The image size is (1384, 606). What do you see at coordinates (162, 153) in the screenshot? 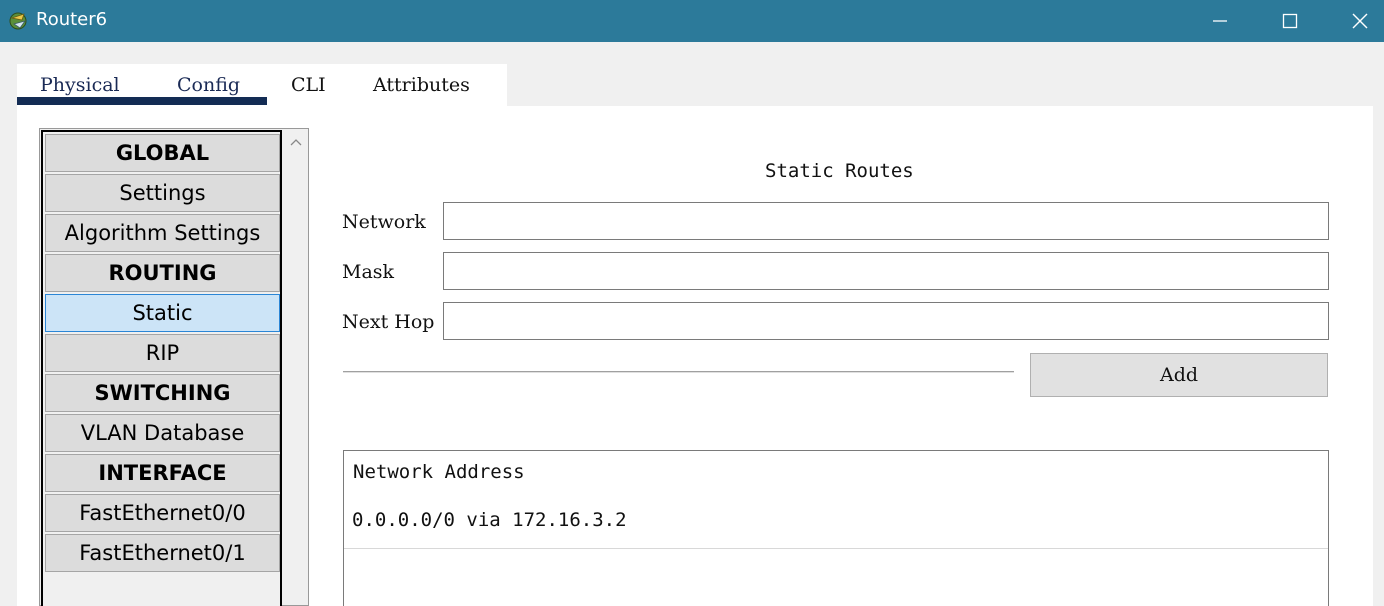
I see `sidebar-header-global: GLOBAL` at bounding box center [162, 153].